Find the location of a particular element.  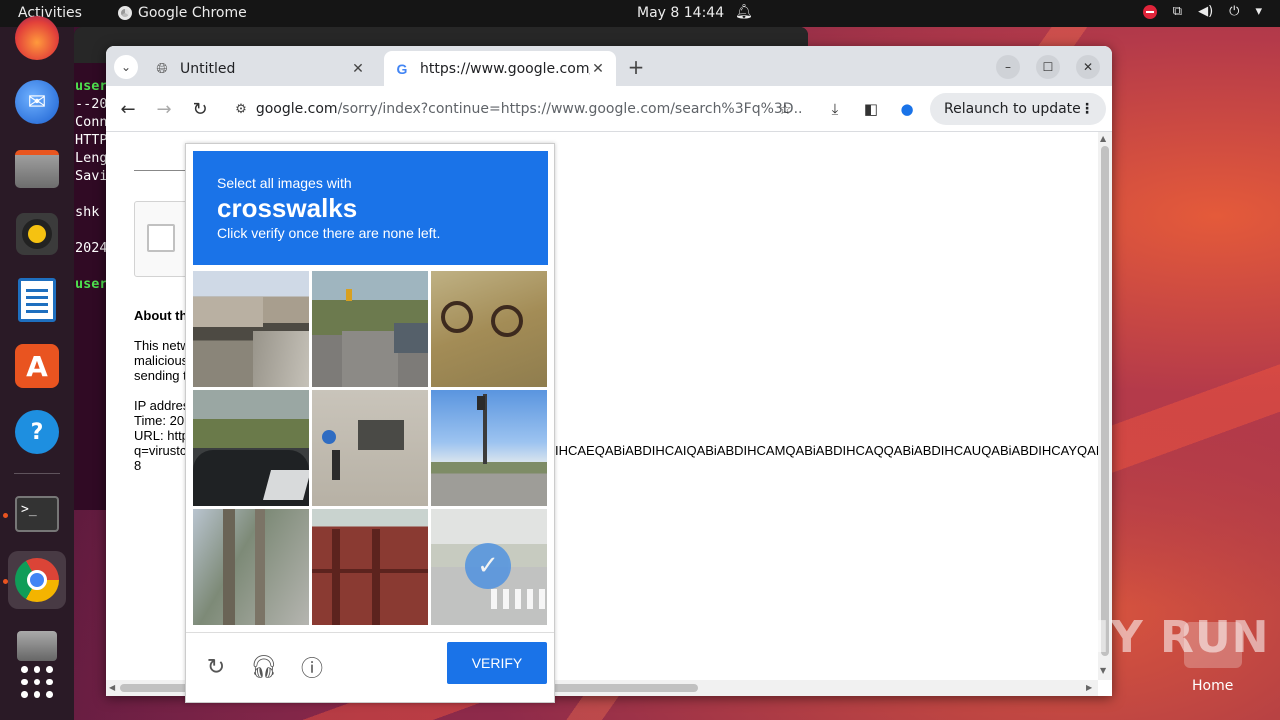

checkmark-icon: ✓ is located at coordinates (488, 566).